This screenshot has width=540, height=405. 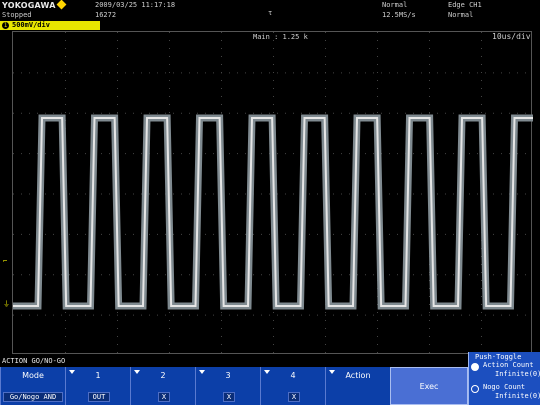 I want to click on trigger-position-icon: τ, so click(x=270, y=13).